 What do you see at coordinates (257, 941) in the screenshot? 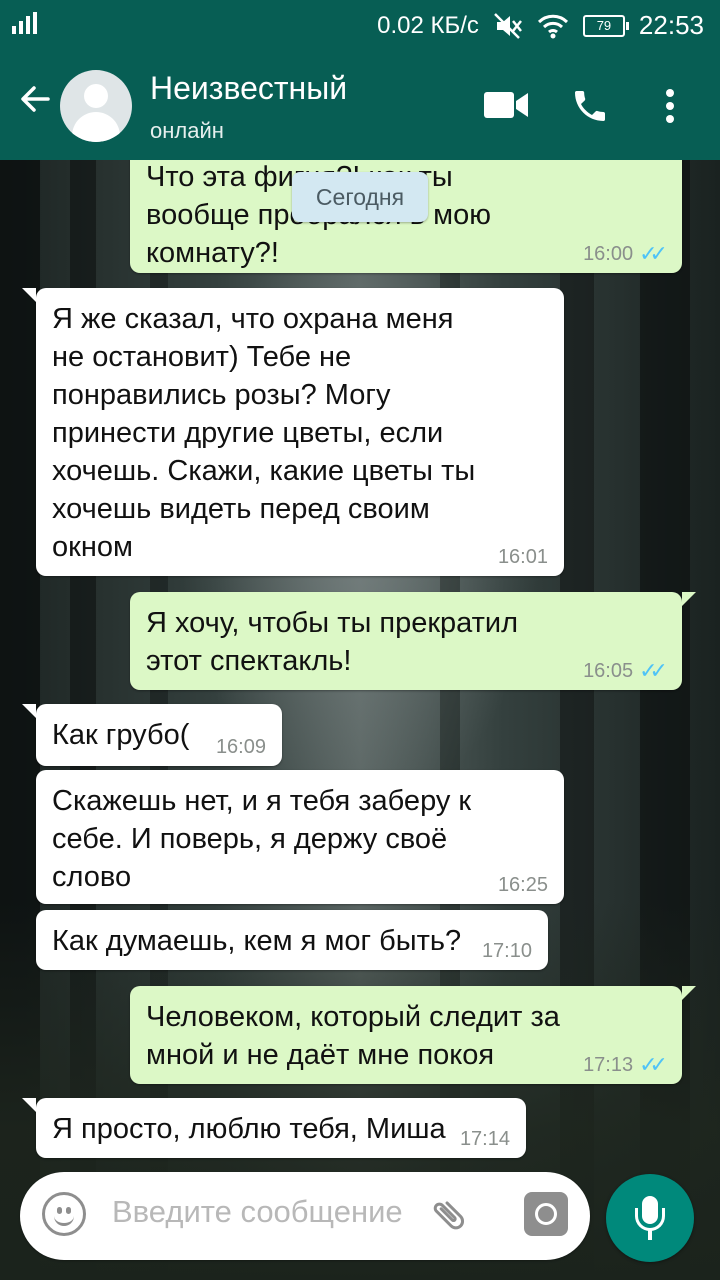
I see `message-text: Как думаешь, кем я мог быть?` at bounding box center [257, 941].